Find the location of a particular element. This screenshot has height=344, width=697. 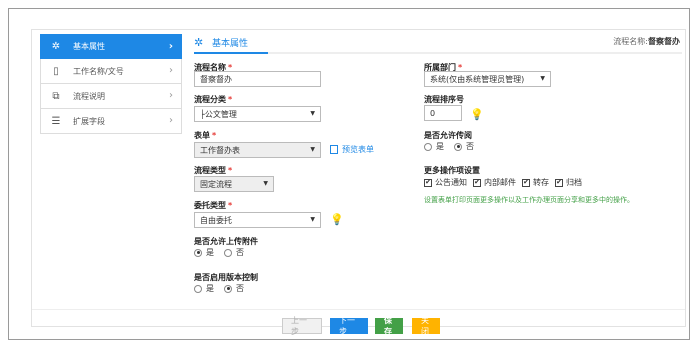

more-ops-label: 更多操作项设置 is located at coordinates (452, 170).